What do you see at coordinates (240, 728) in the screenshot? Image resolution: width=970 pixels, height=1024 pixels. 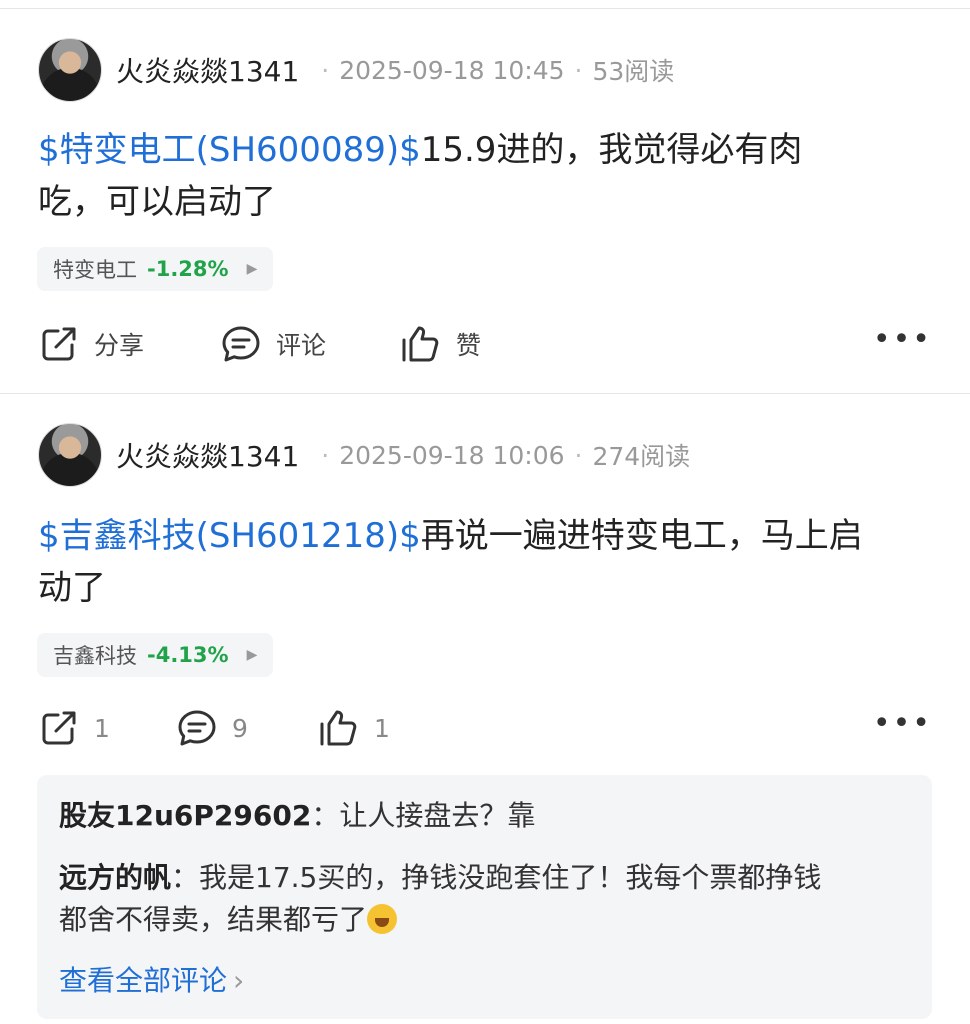 I see `comment-count: 9` at bounding box center [240, 728].